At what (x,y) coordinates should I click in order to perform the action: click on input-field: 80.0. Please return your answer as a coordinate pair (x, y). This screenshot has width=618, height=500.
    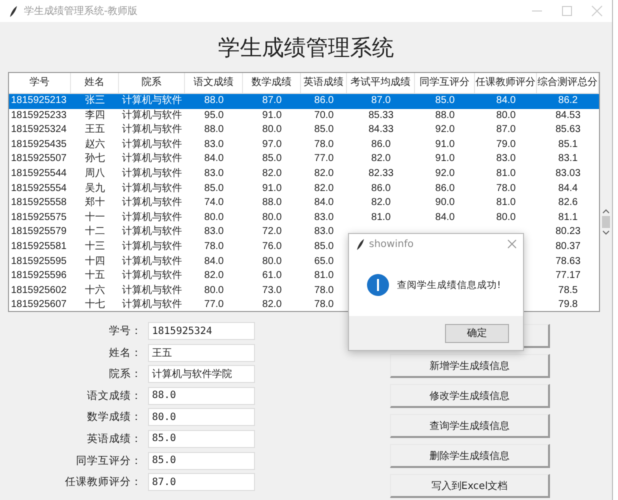
    Looking at the image, I should click on (201, 417).